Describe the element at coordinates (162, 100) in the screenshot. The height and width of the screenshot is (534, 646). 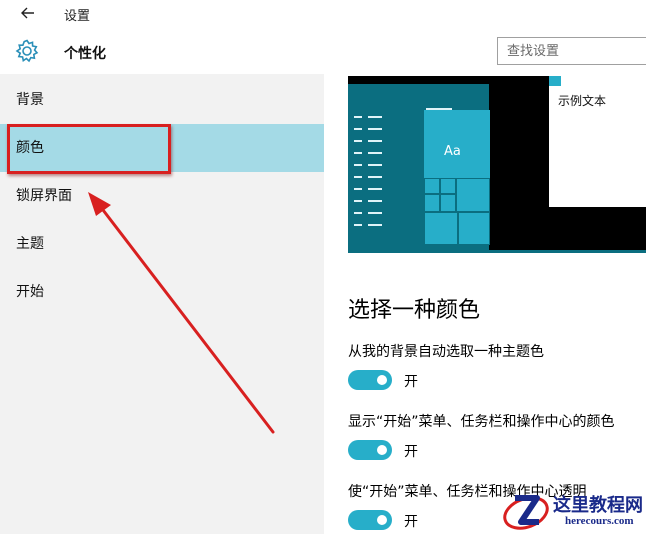
I see `sidebar-item-background: 背景` at that location.